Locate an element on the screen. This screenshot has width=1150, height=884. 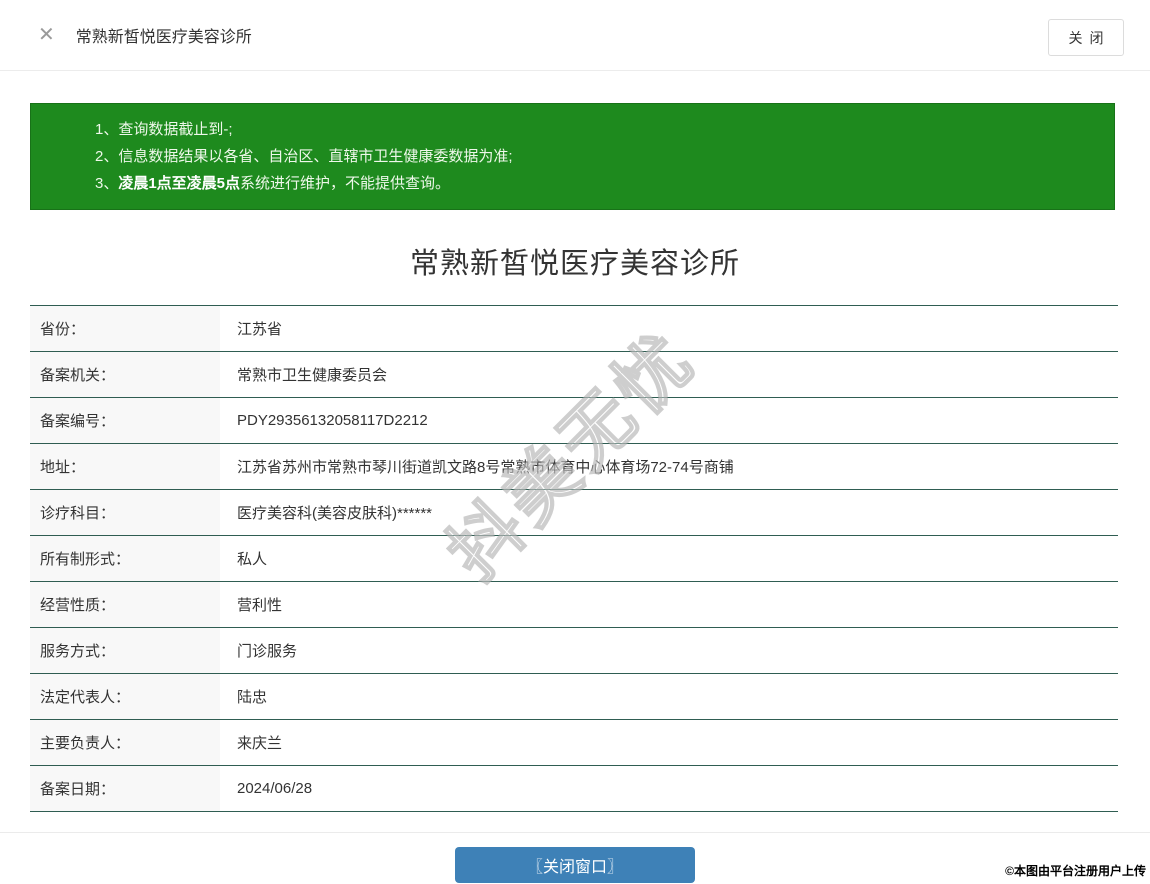
table-row-business-nature: 经营性质： 营利性 is located at coordinates (574, 605).